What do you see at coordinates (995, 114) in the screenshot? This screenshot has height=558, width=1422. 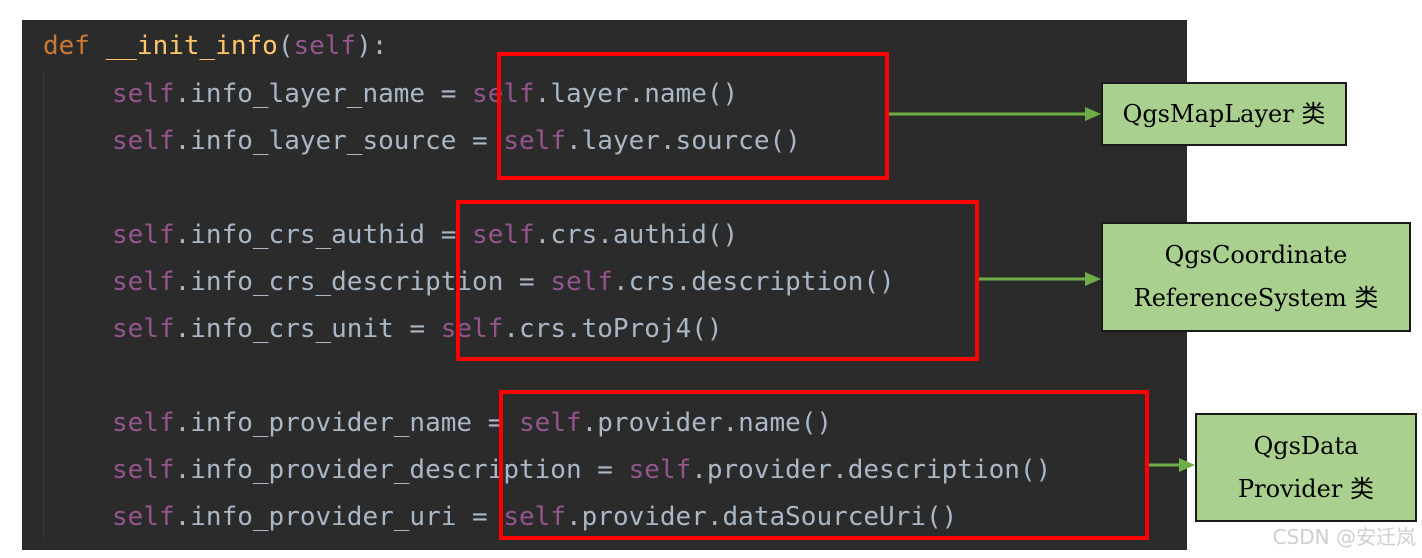 I see `arrow-layer` at bounding box center [995, 114].